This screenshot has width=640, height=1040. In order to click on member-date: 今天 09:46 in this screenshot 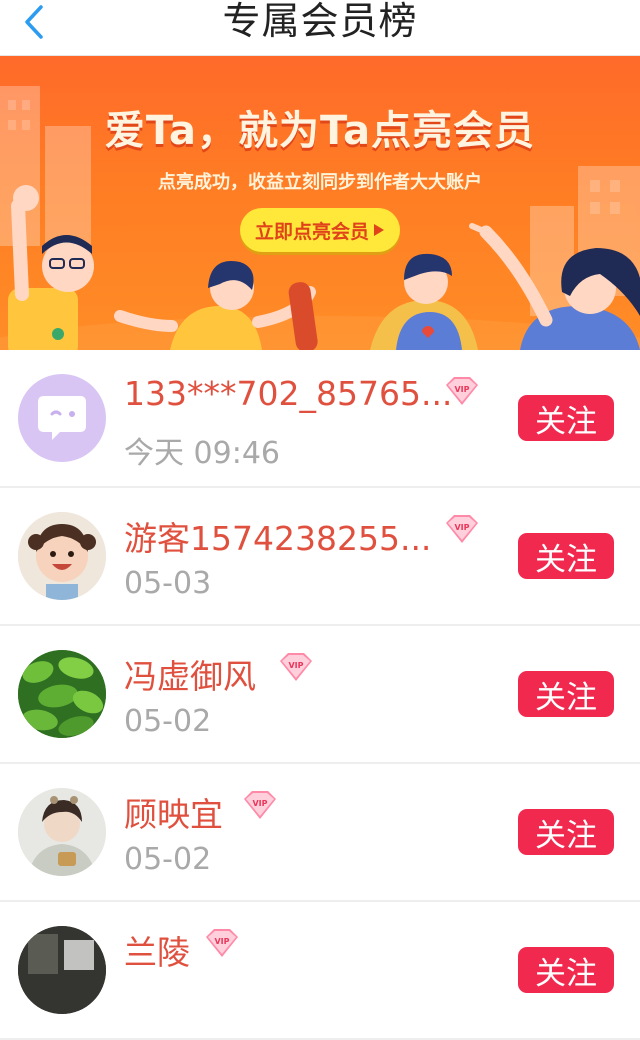, I will do `click(202, 453)`.